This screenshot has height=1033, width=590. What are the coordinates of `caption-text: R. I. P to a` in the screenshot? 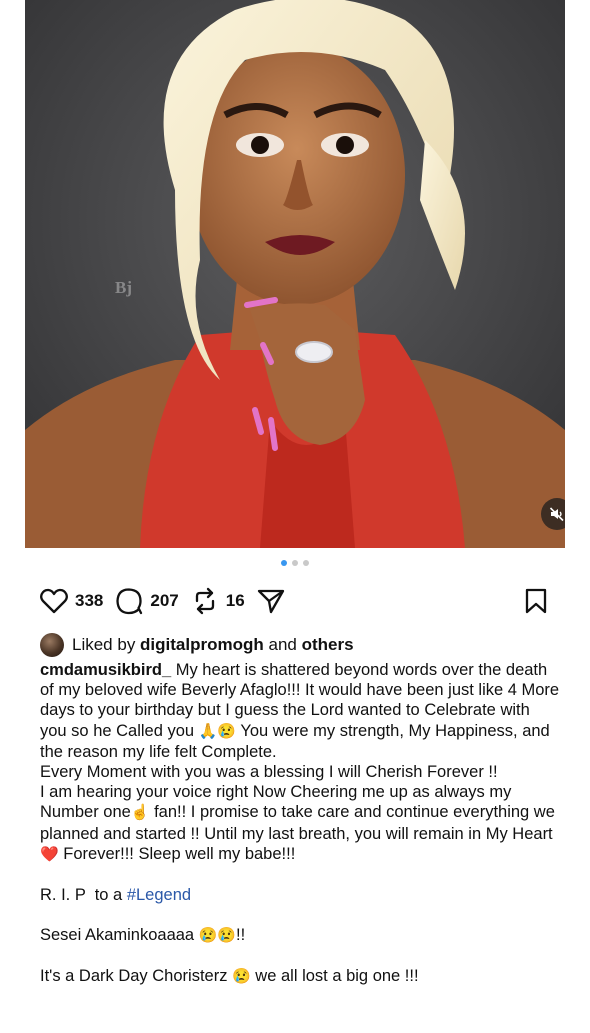 It's located at (83, 895).